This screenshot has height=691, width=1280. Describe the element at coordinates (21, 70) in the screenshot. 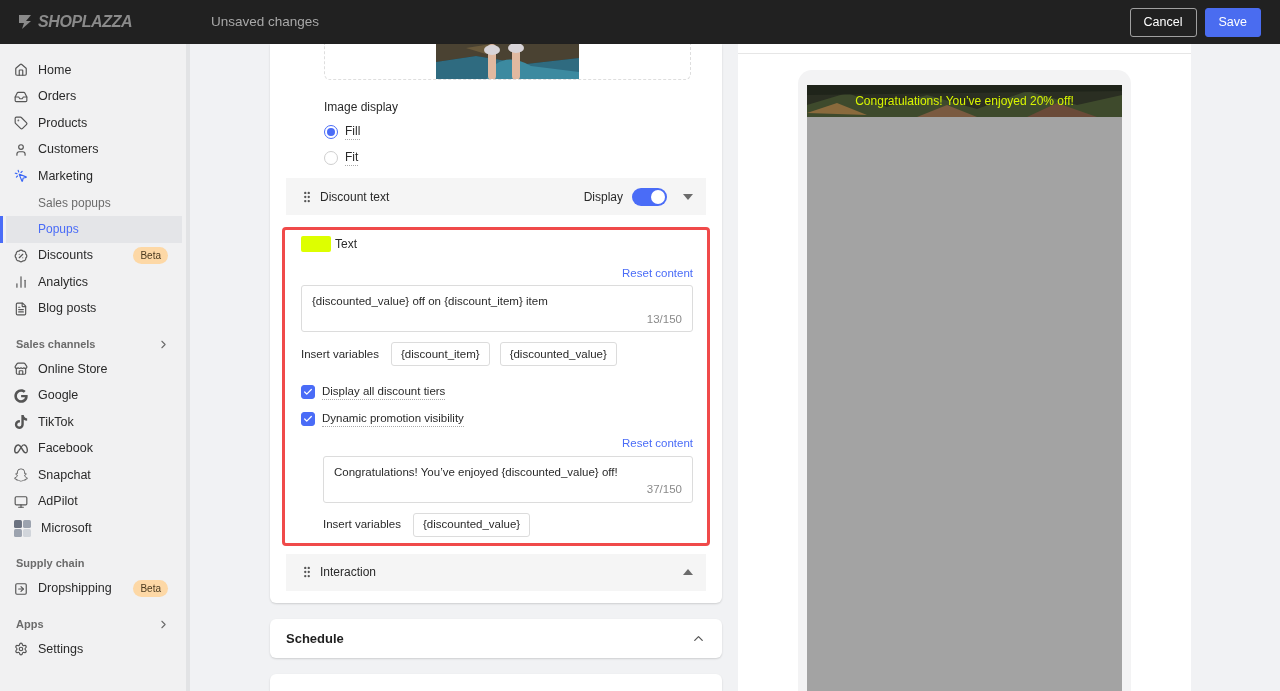

I see `house-icon` at that location.